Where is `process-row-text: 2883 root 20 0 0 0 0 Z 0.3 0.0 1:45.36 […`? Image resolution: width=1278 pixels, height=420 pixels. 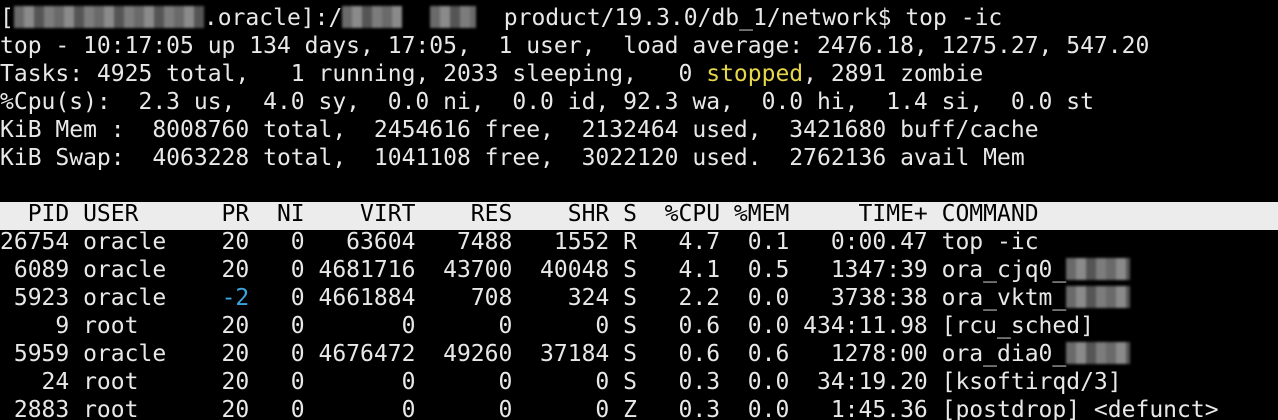 process-row-text: 2883 root 20 0 0 0 0 Z 0.3 0.0 1:45.36 [… is located at coordinates (609, 408).